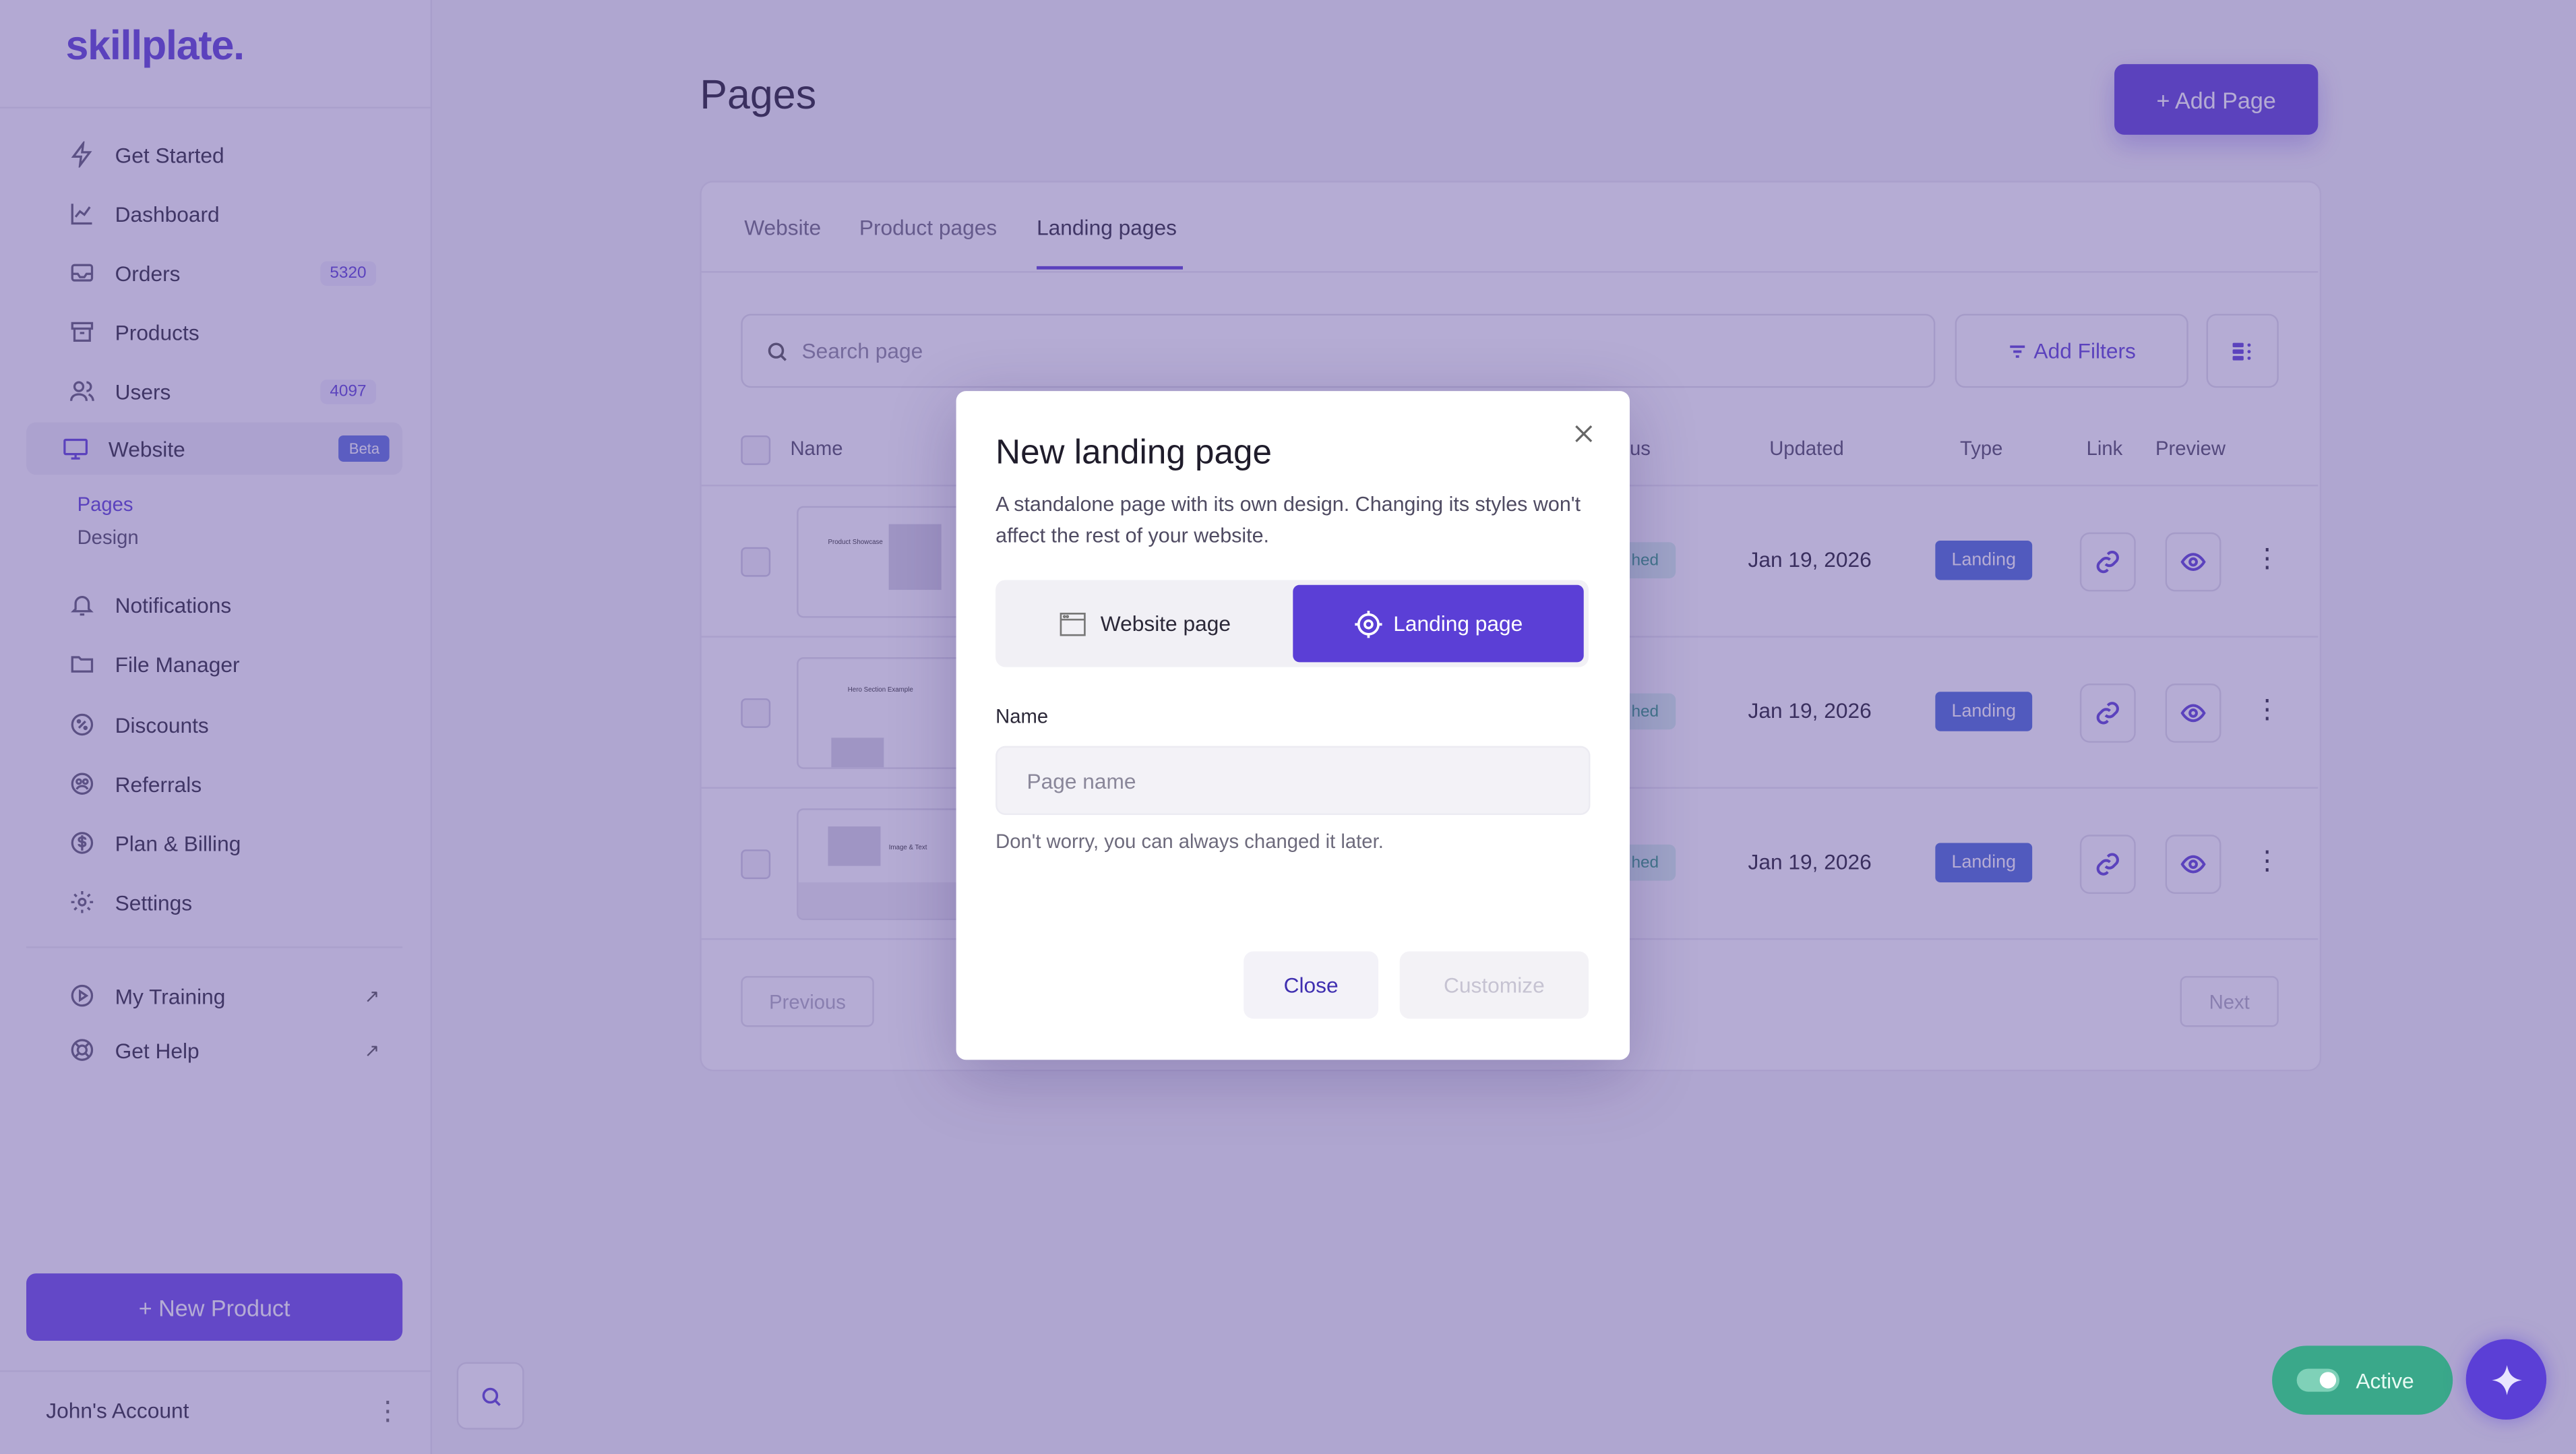  What do you see at coordinates (1584, 434) in the screenshot?
I see `close-icon` at bounding box center [1584, 434].